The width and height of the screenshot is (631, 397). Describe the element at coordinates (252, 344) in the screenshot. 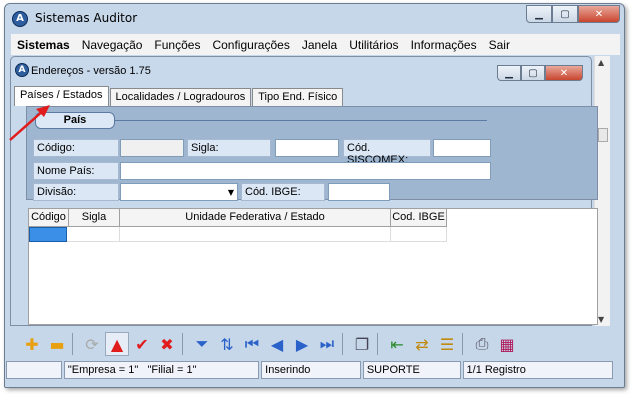

I see `first-icon: ⏮` at that location.